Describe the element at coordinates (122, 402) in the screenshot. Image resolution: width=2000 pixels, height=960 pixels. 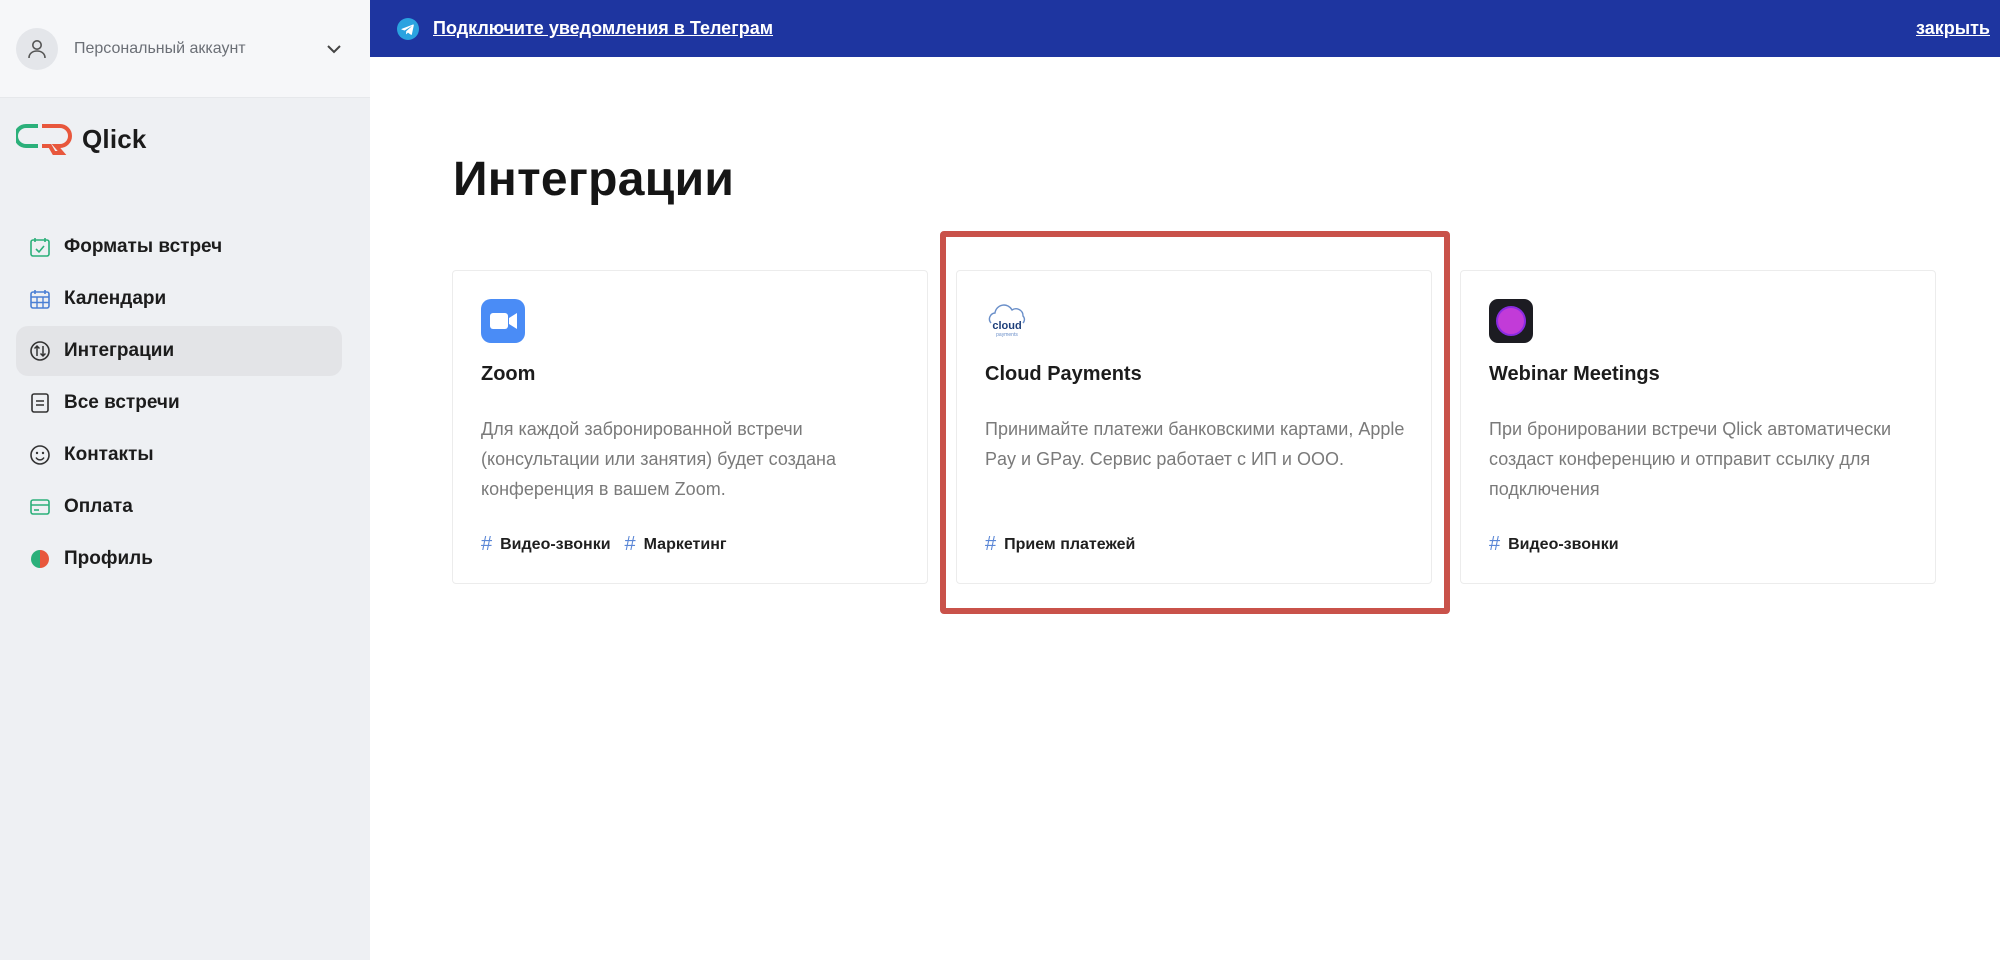
I see `sidebar-item-label: Все встречи` at that location.